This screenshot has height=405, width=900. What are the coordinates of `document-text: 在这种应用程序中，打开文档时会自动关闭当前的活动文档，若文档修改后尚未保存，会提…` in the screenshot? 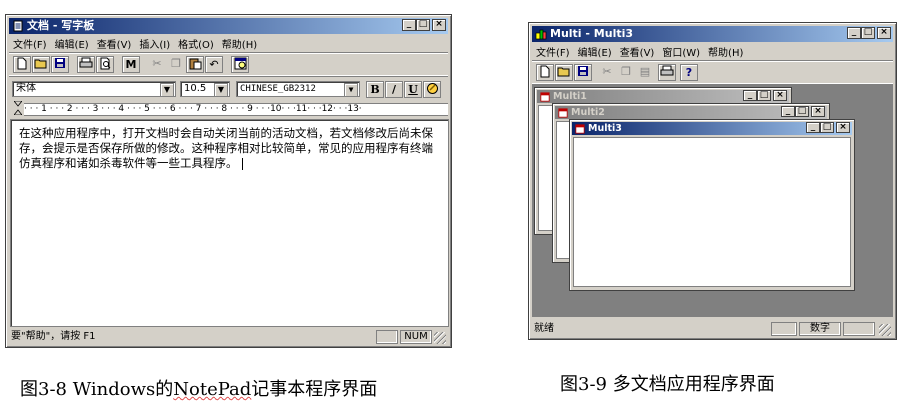 It's located at (226, 148).